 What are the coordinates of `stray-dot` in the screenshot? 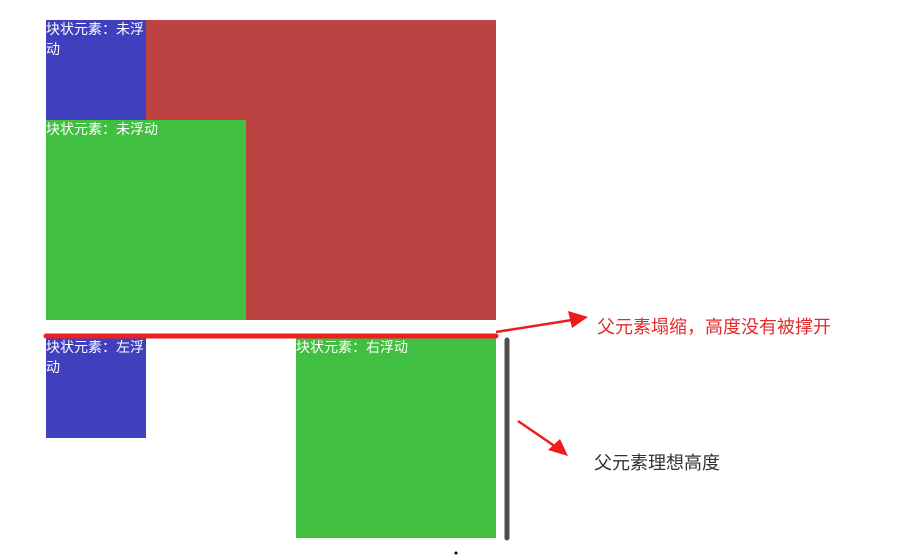 It's located at (456, 553).